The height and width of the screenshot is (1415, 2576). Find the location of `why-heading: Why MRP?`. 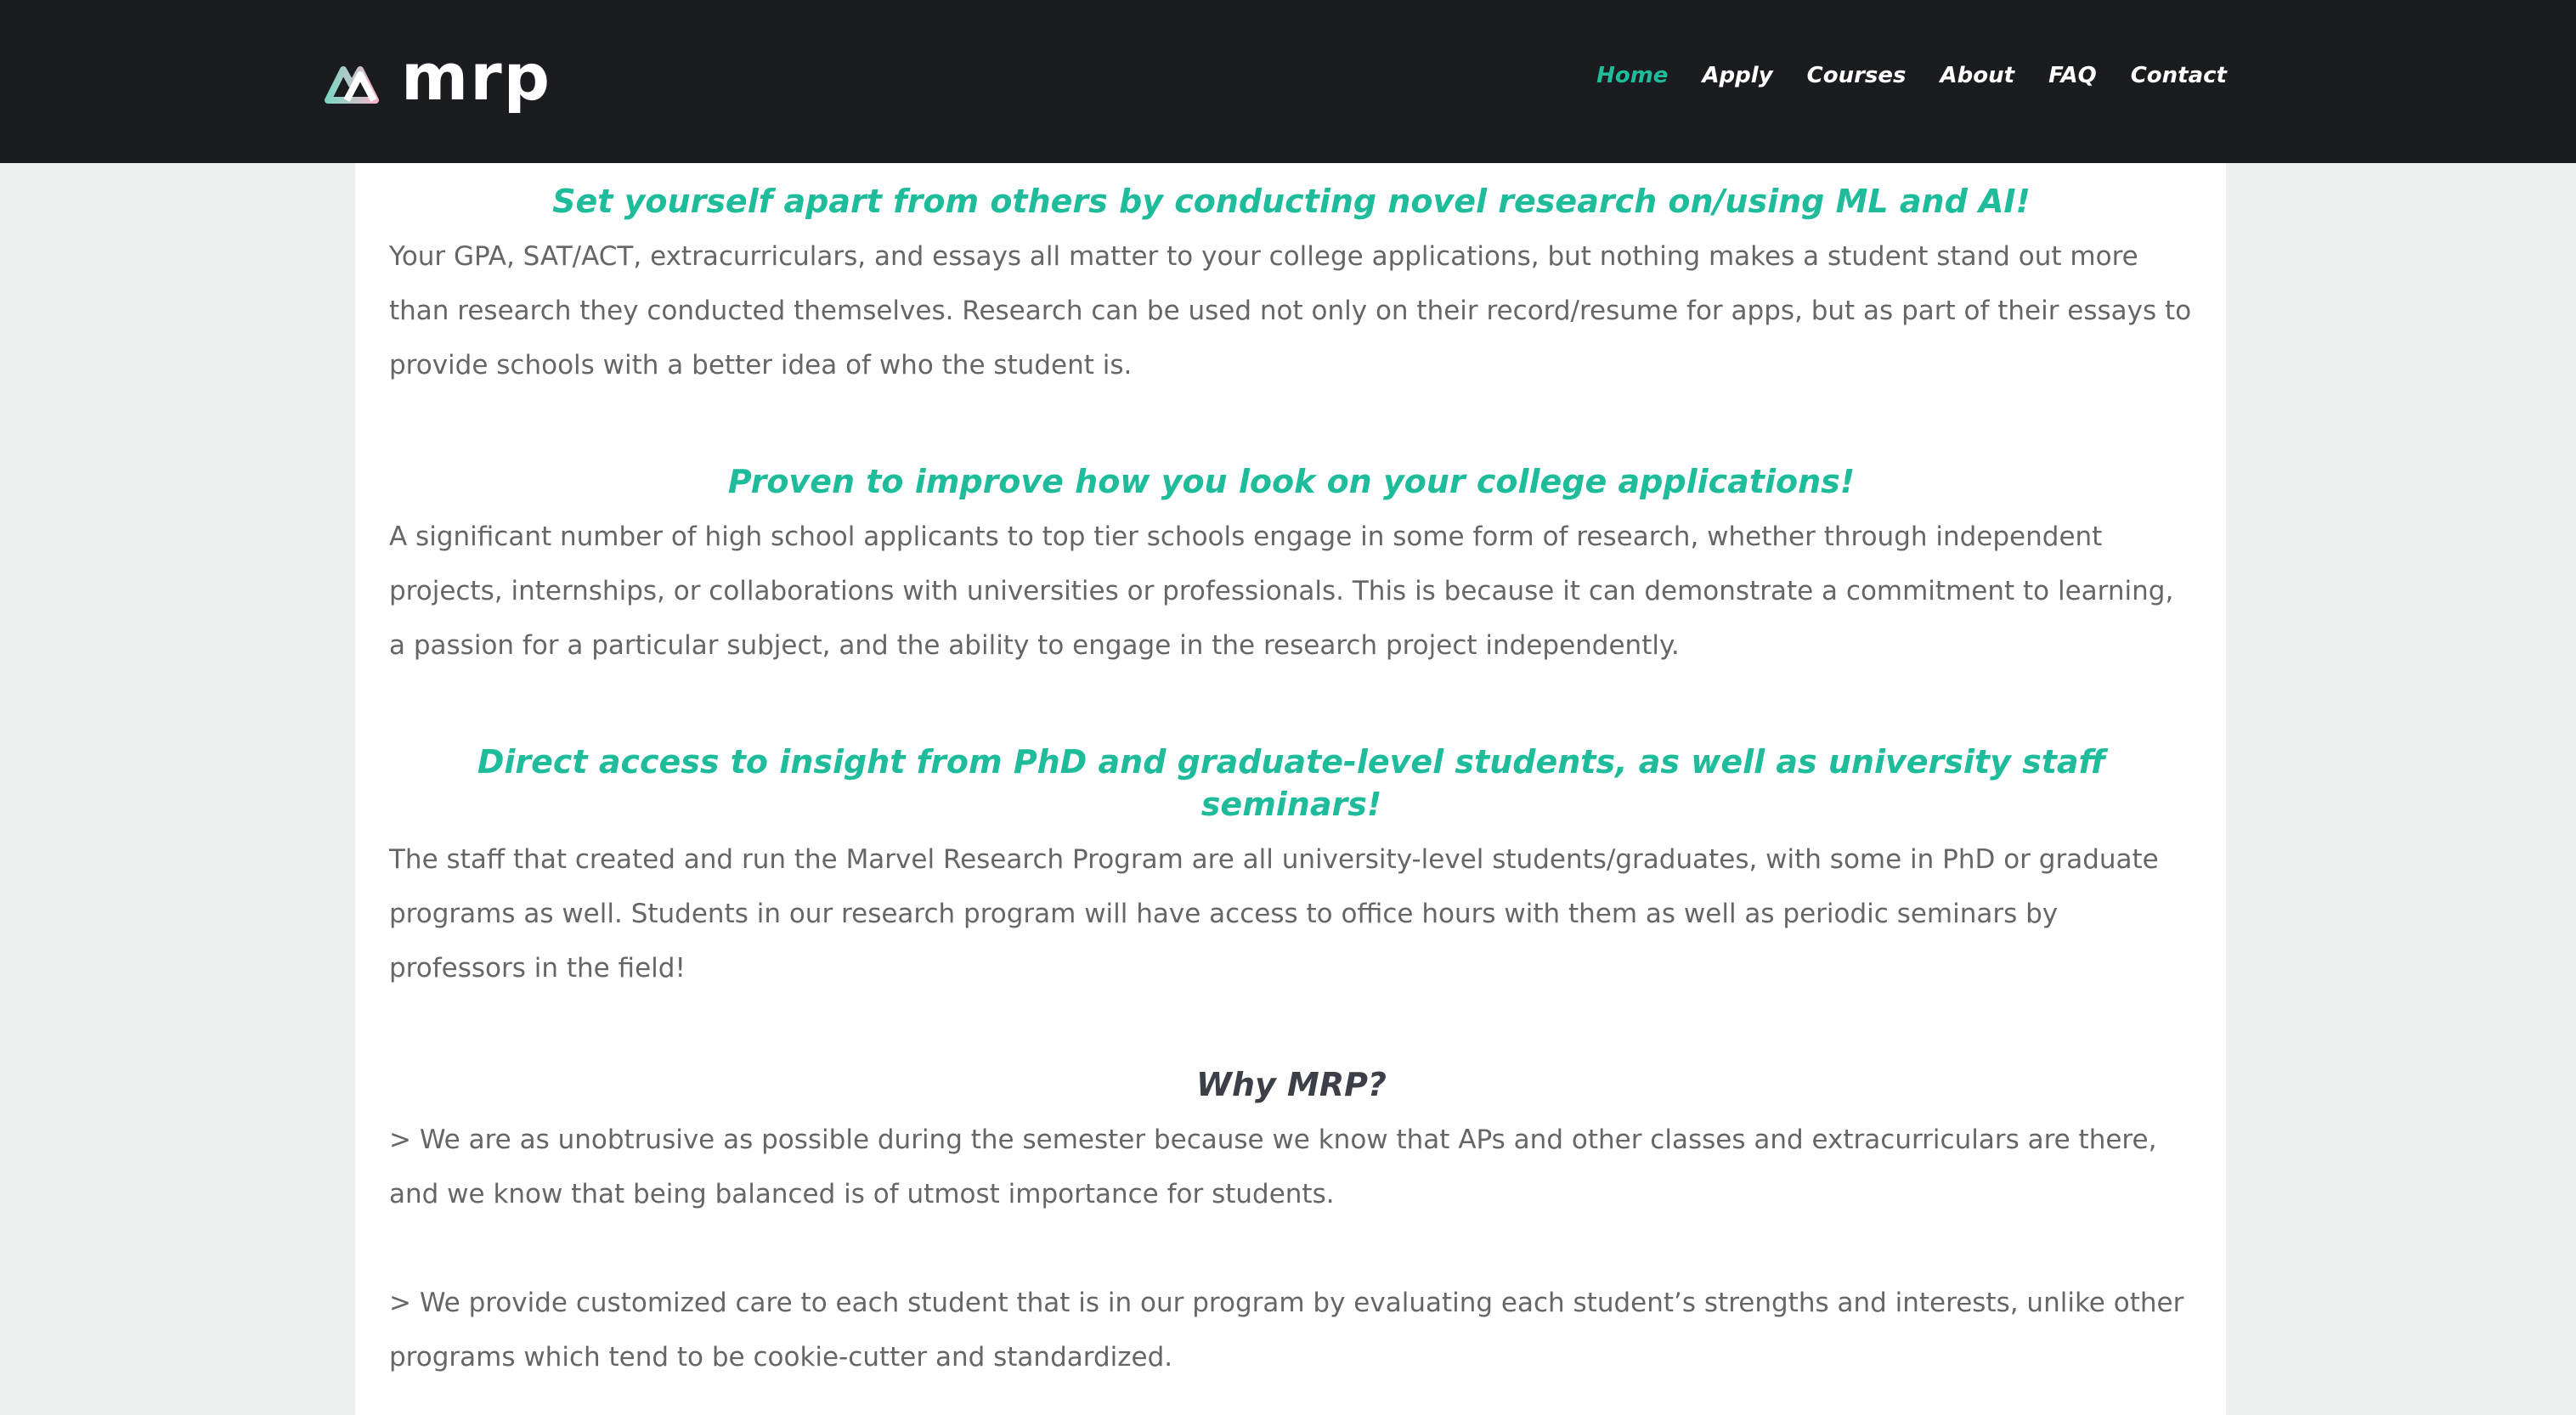

why-heading: Why MRP? is located at coordinates (1292, 1084).